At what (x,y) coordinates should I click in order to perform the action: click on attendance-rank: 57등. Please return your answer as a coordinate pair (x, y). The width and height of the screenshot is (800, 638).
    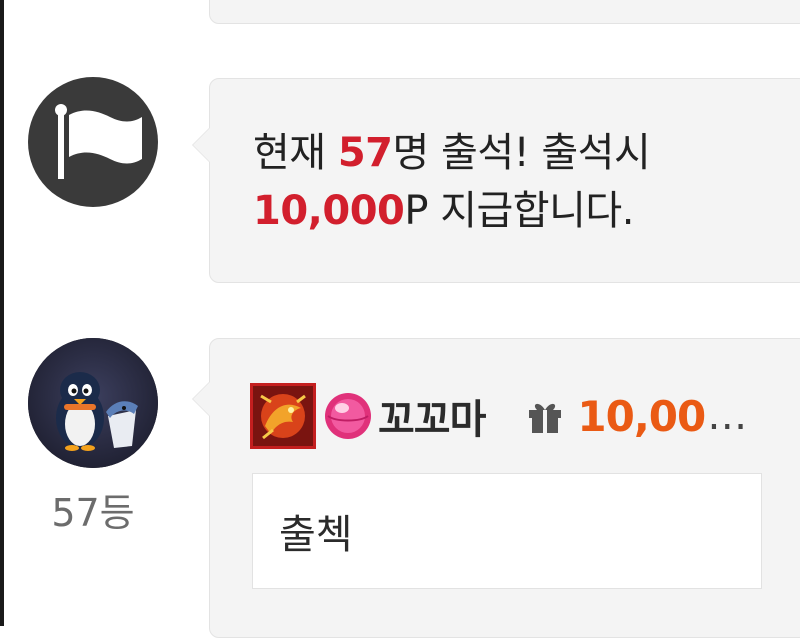
    Looking at the image, I should click on (93, 513).